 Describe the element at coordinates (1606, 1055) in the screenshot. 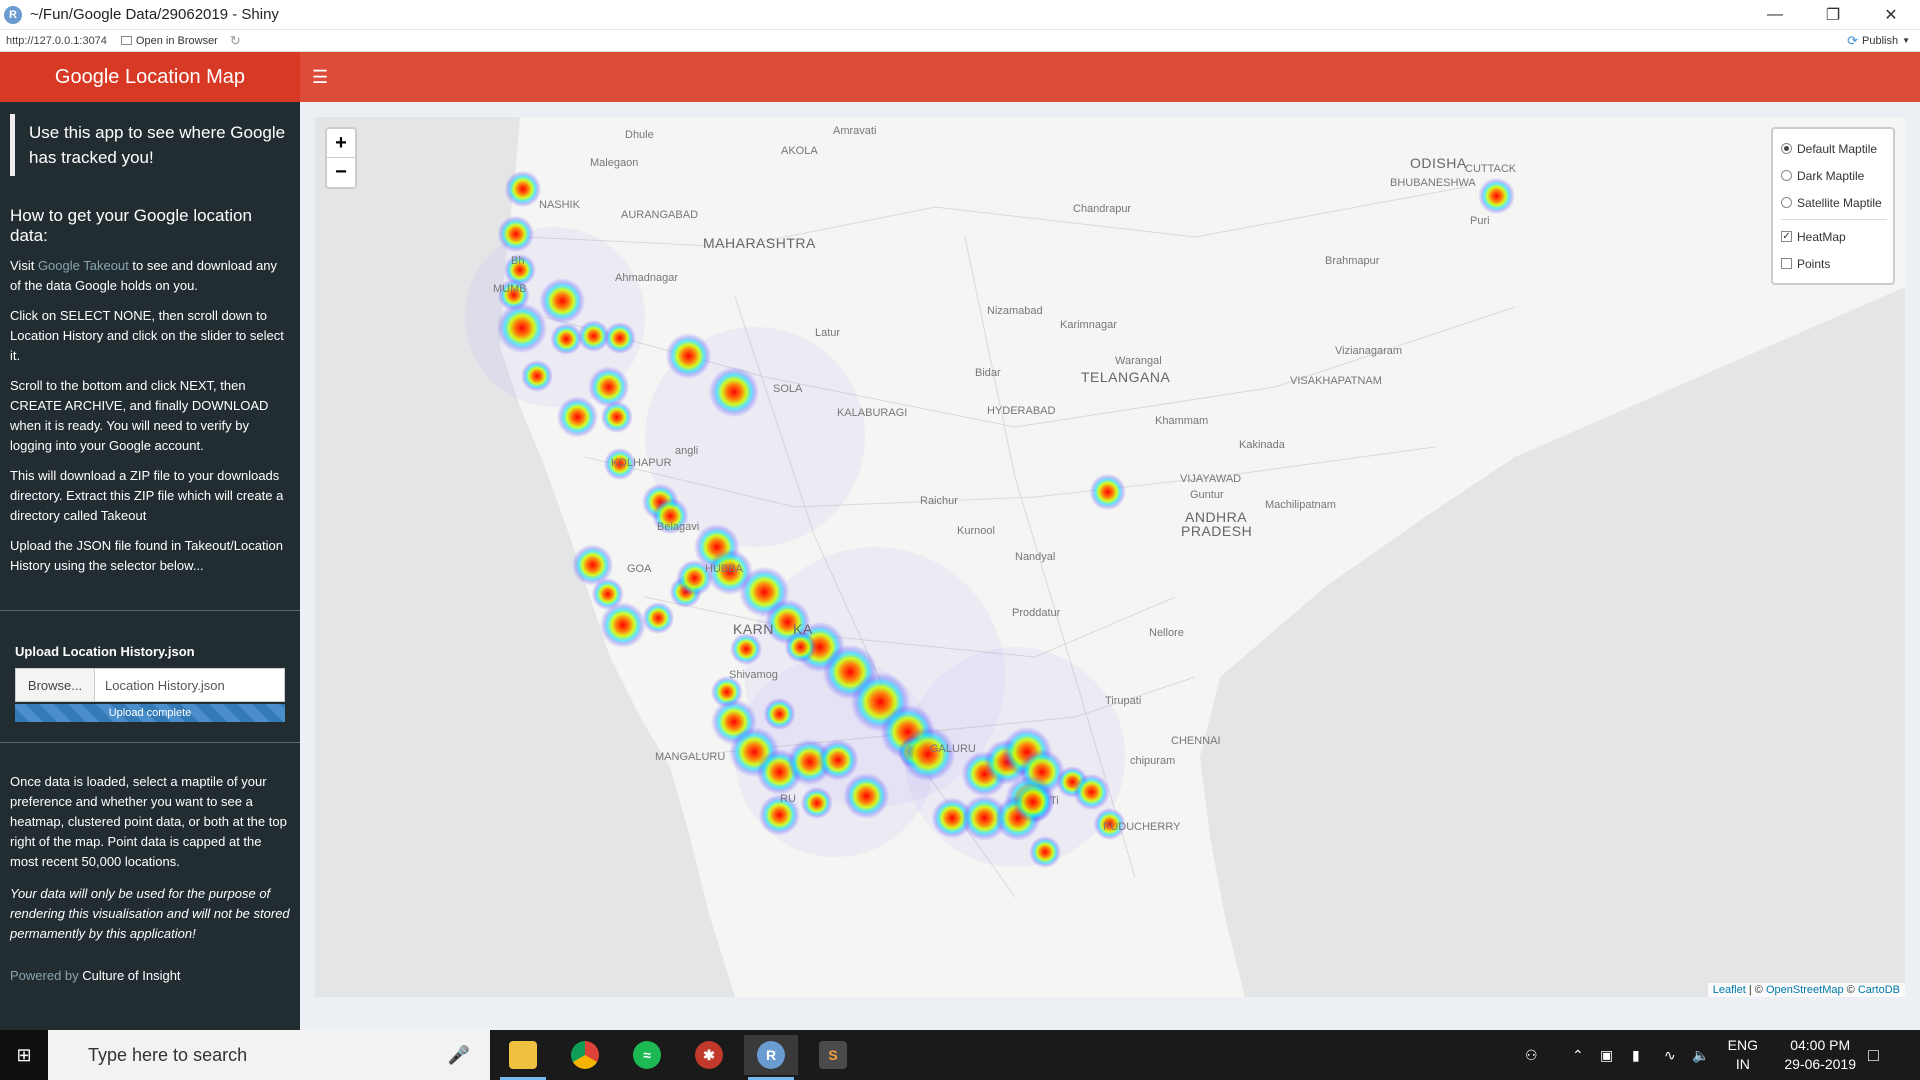

I see `device-icon: ▣` at that location.